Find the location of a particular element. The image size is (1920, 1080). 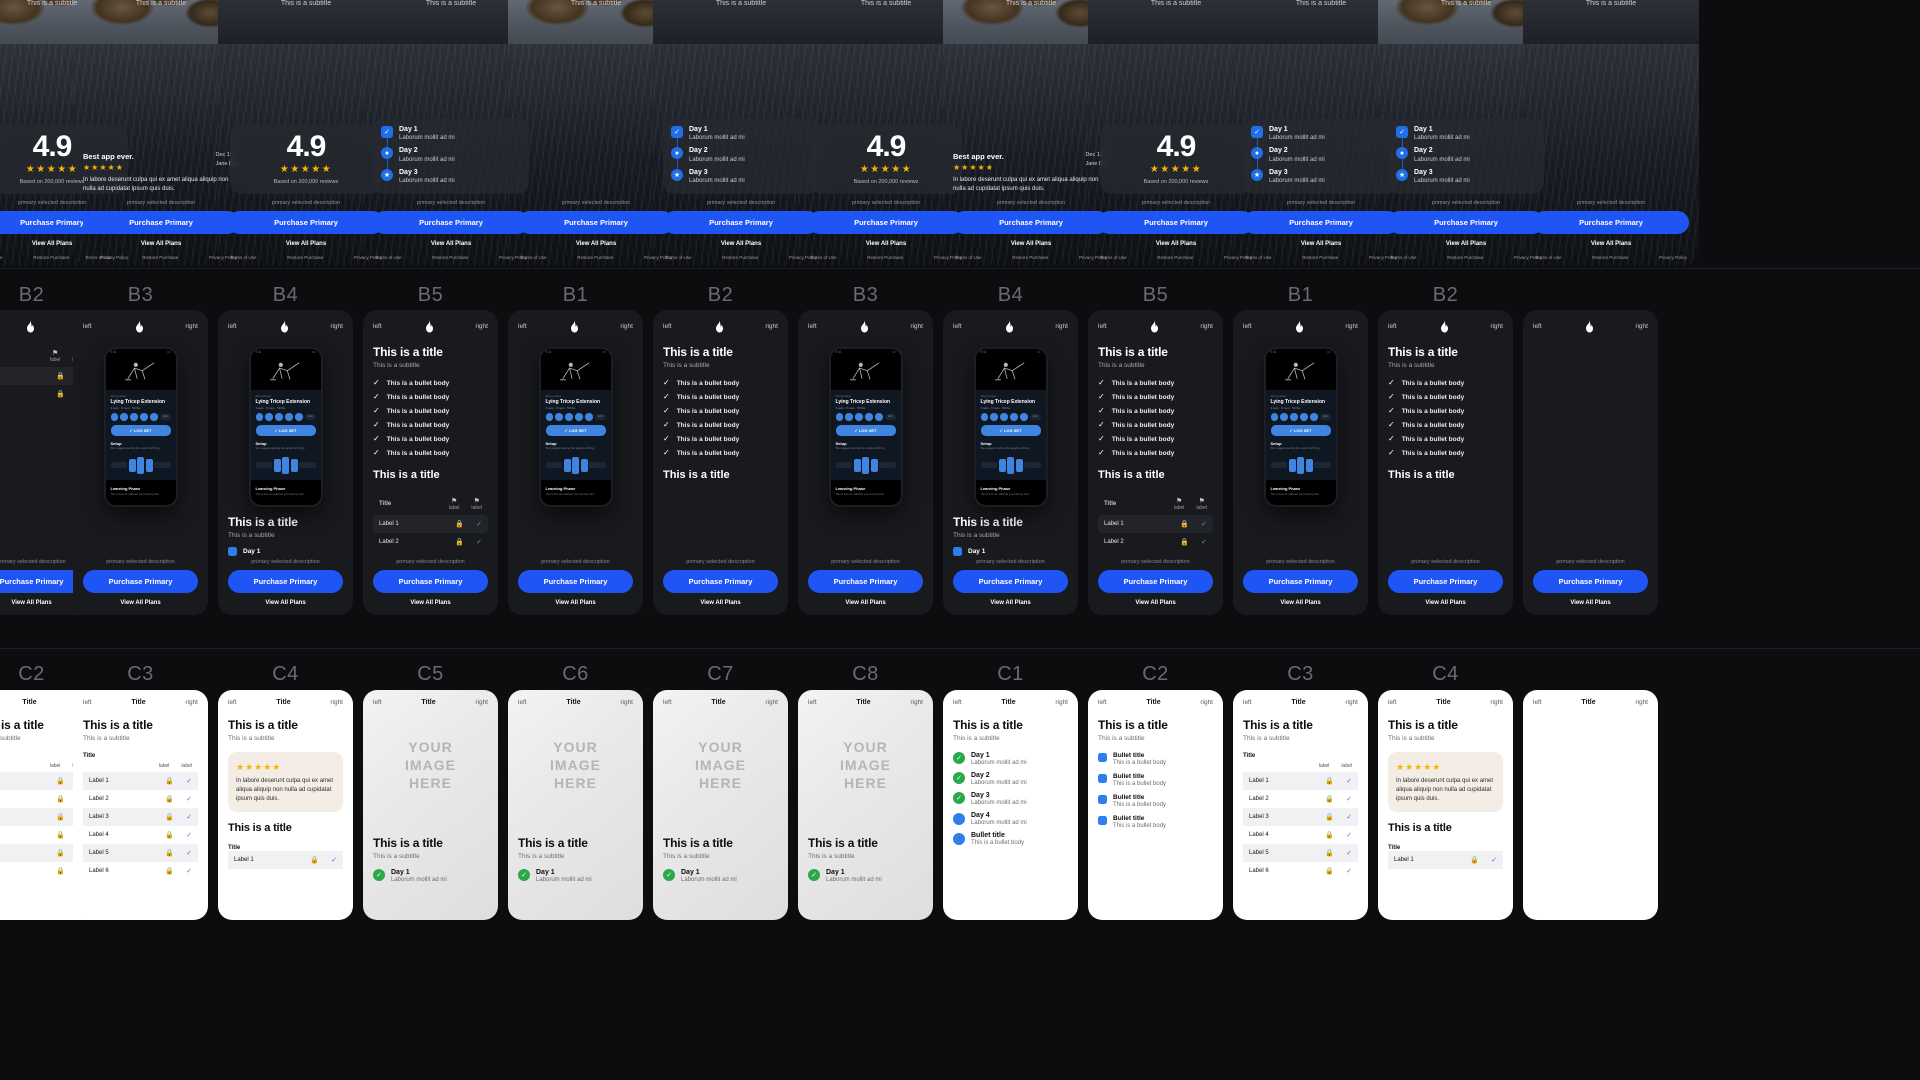

component-card: left Title right is located at coordinates (1590, 805).